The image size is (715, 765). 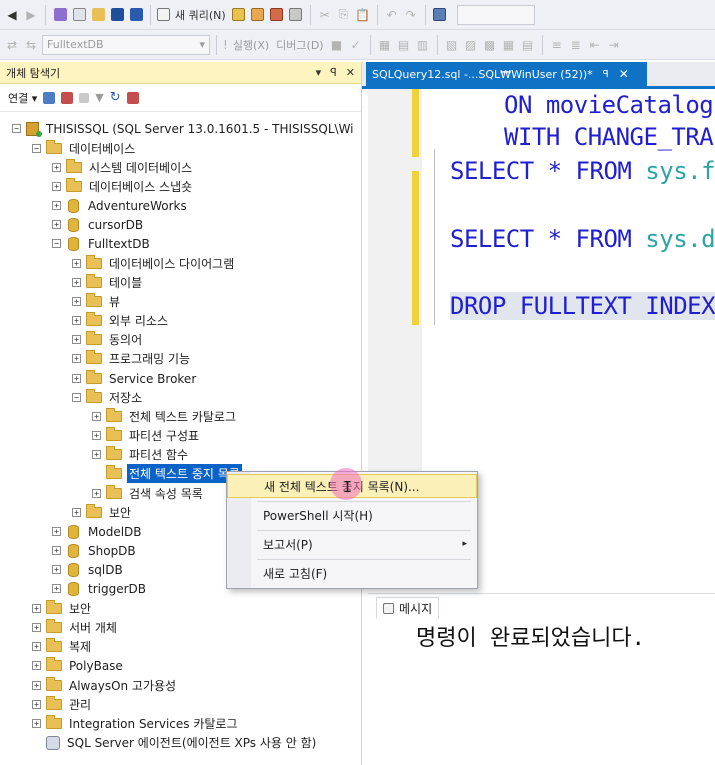 What do you see at coordinates (148, 493) in the screenshot?
I see `tree-node-search-property-lists: + 검색 속성 목록` at bounding box center [148, 493].